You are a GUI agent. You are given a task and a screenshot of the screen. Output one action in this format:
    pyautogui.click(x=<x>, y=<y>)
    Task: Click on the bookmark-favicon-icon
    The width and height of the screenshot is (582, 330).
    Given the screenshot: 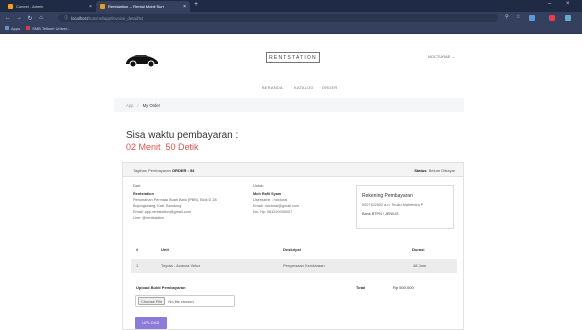 What is the action you would take?
    pyautogui.click(x=28, y=28)
    